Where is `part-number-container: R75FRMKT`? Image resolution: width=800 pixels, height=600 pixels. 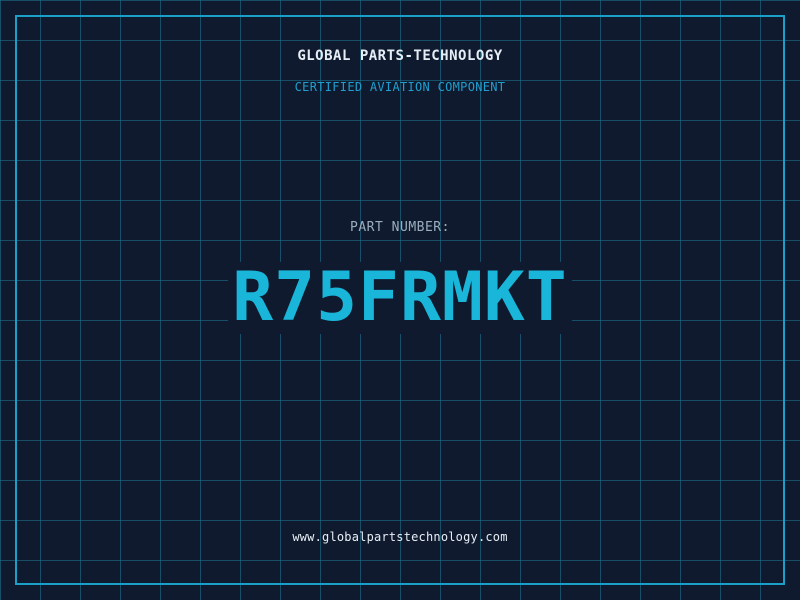 part-number-container: R75FRMKT is located at coordinates (400, 298).